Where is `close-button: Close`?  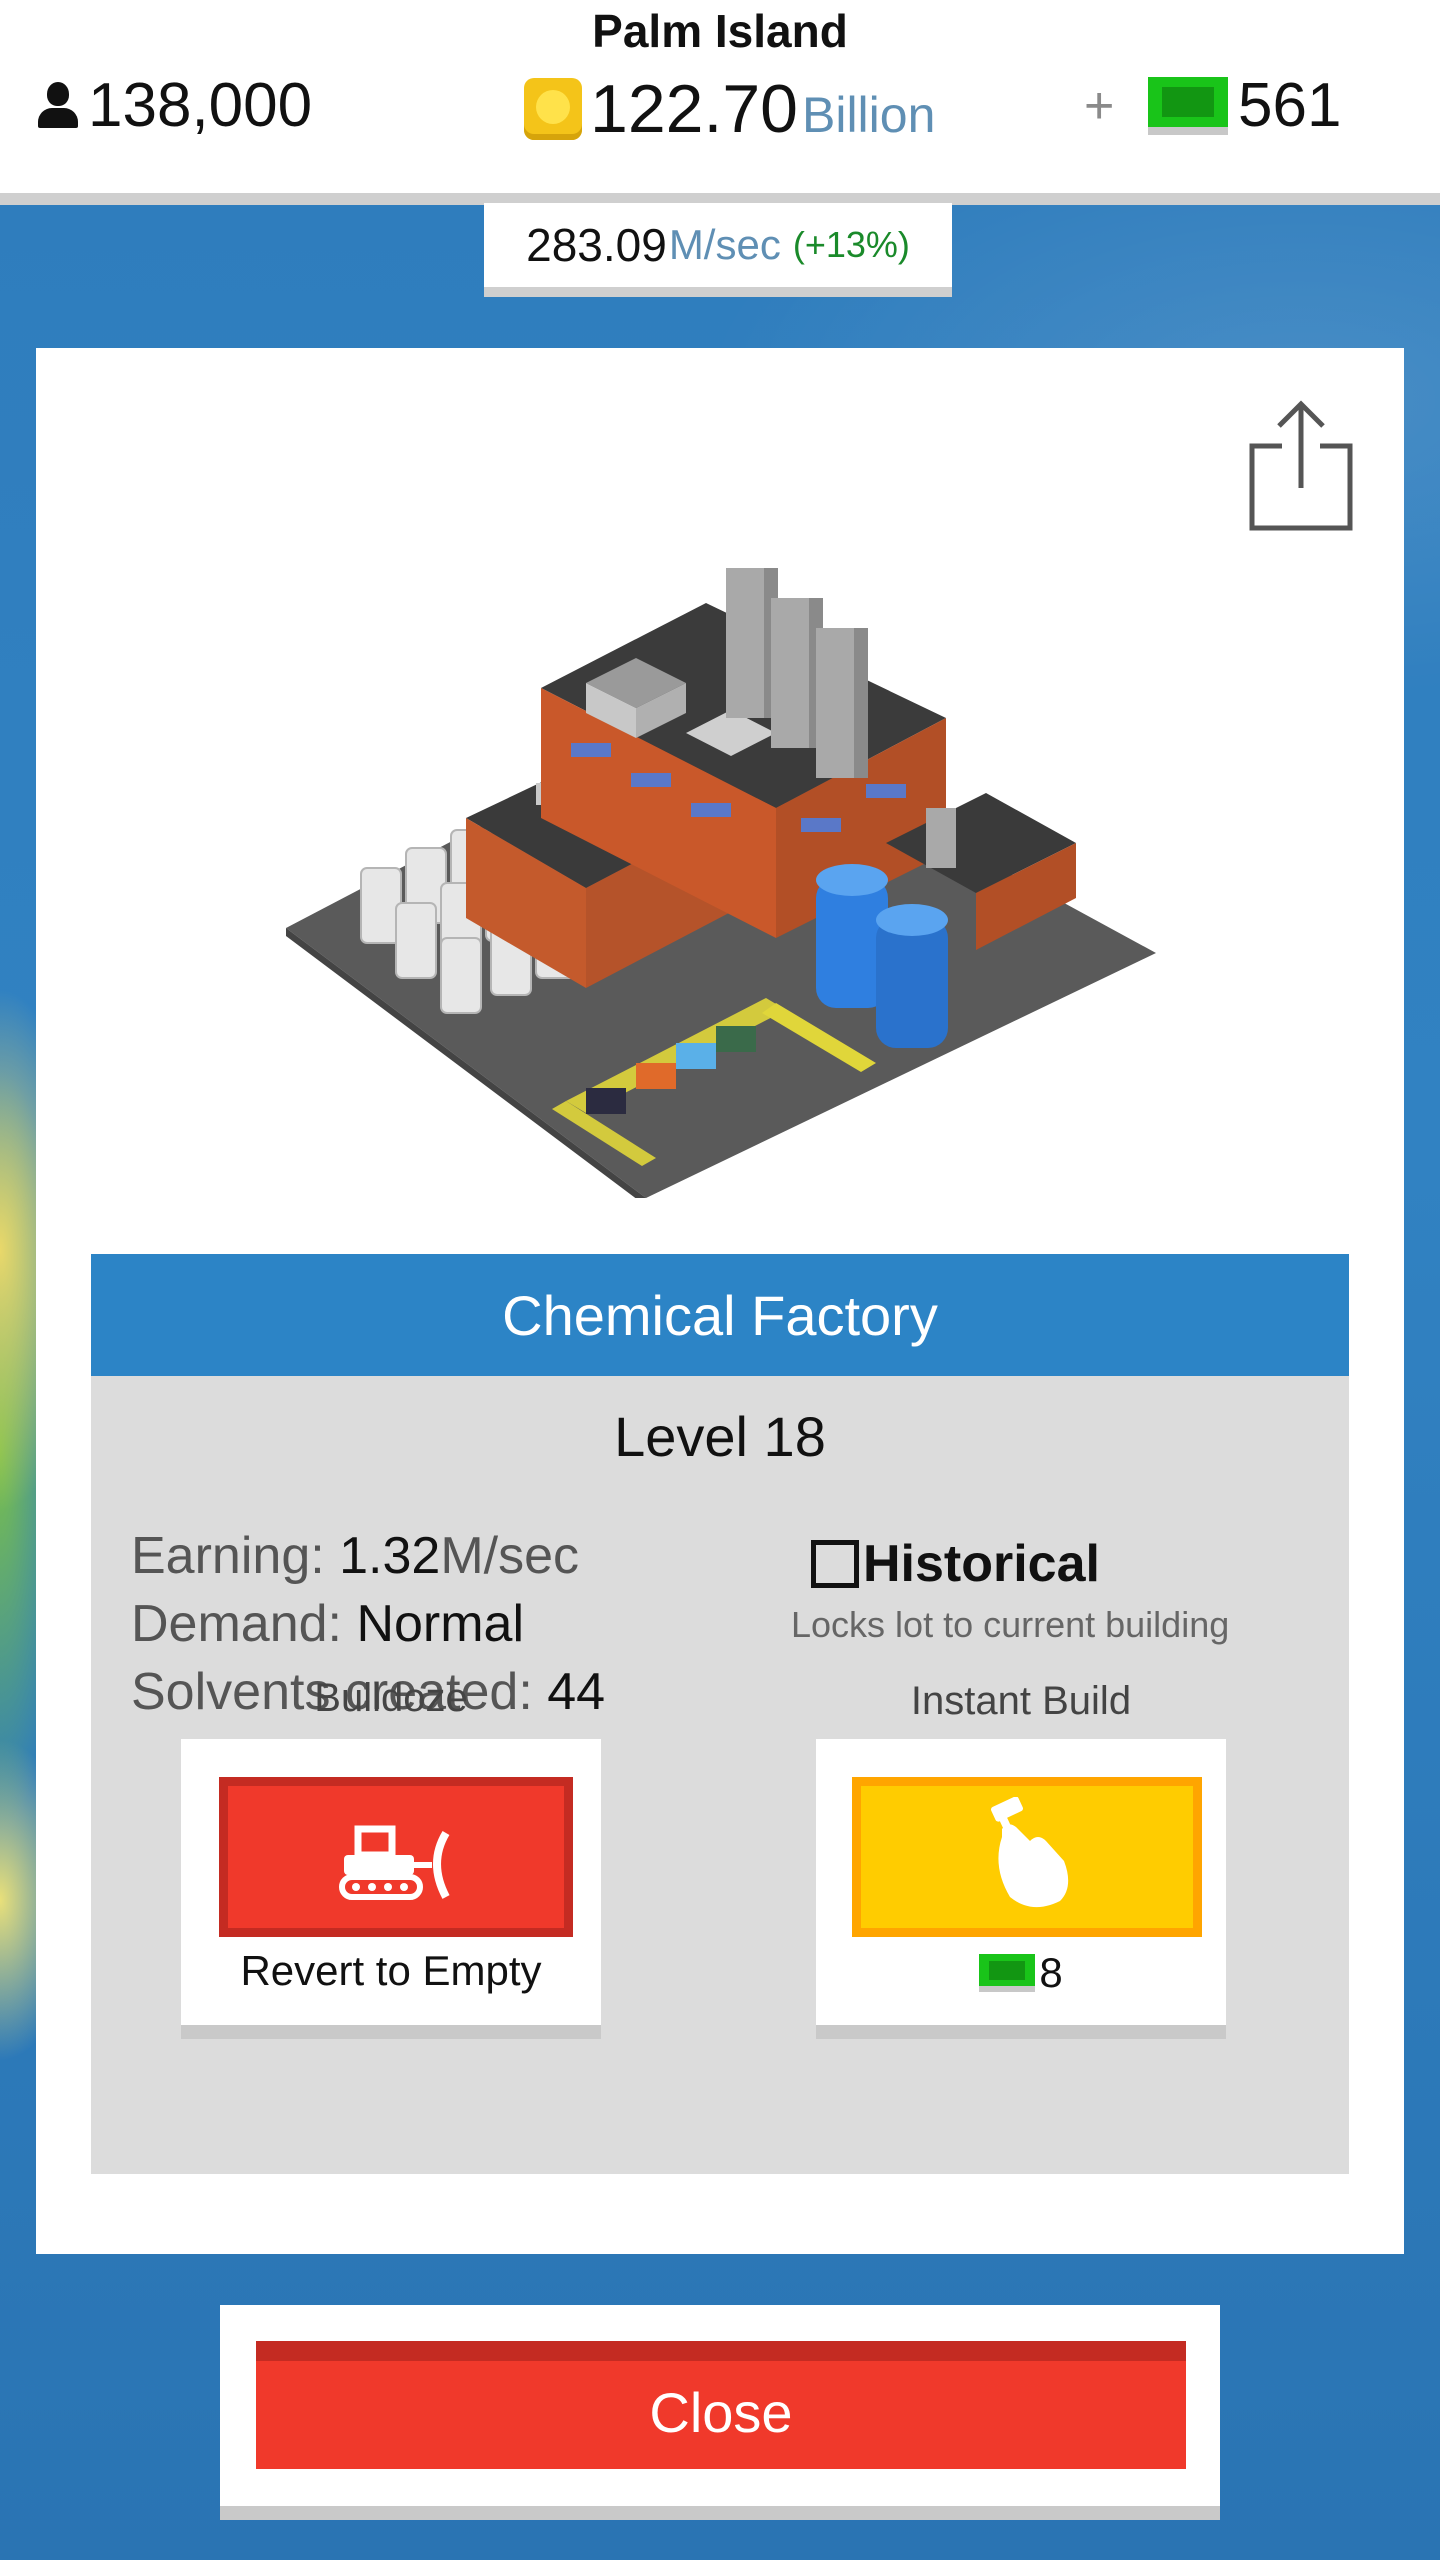 close-button: Close is located at coordinates (721, 2405).